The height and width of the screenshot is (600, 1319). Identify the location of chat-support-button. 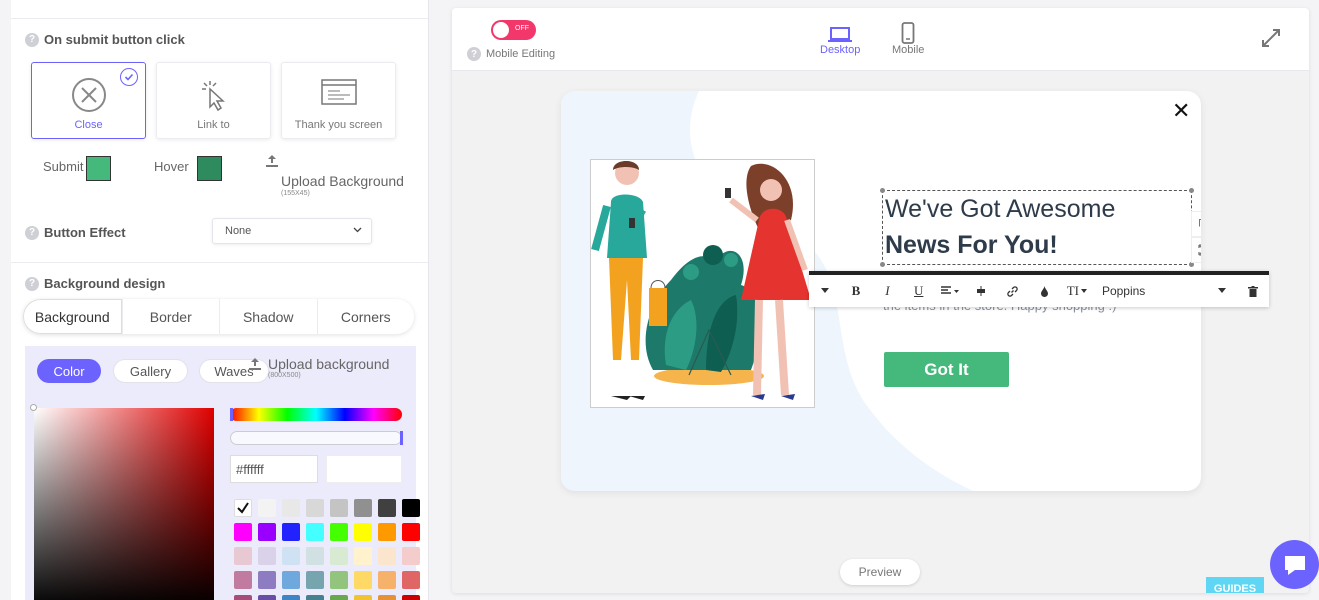
(1294, 564).